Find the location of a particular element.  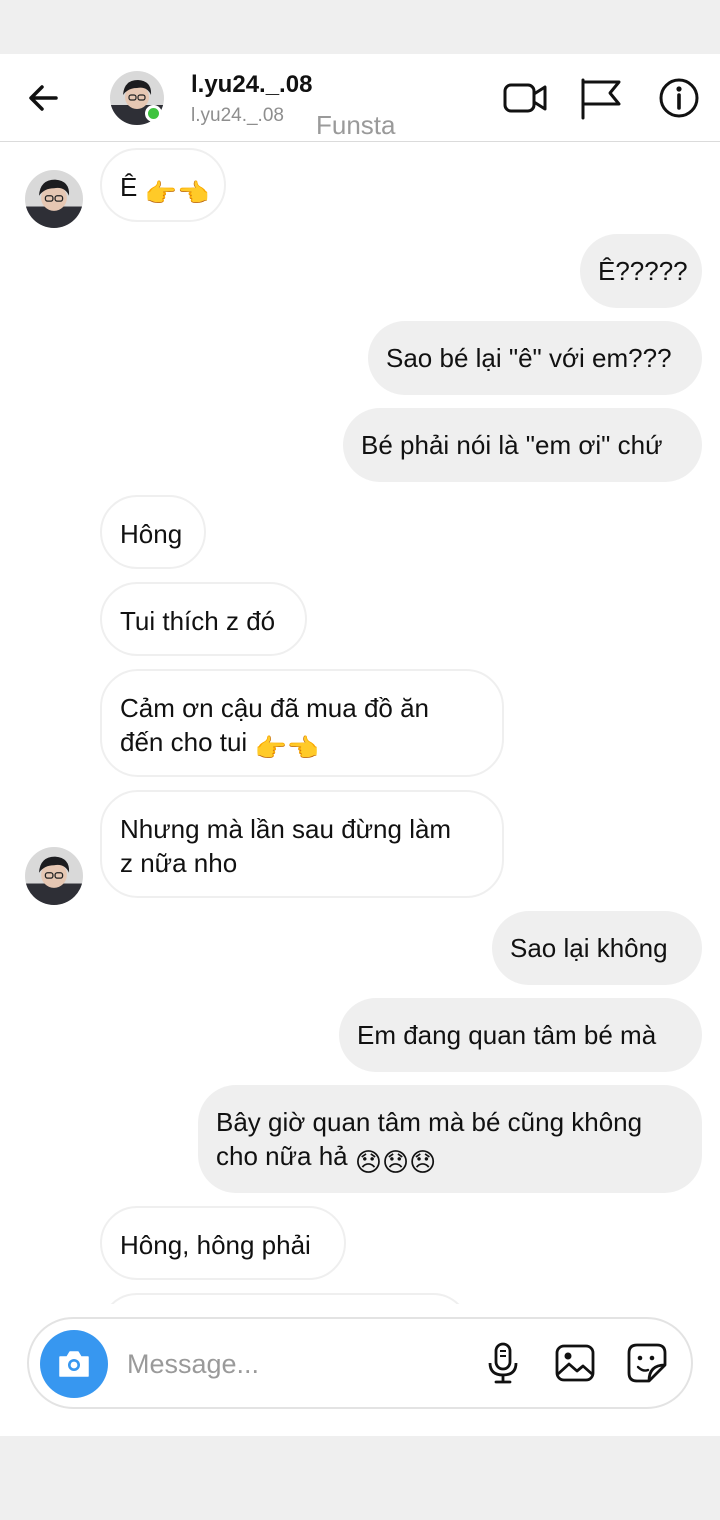

contact-name: l.yu24._.08 is located at coordinates (251, 85).